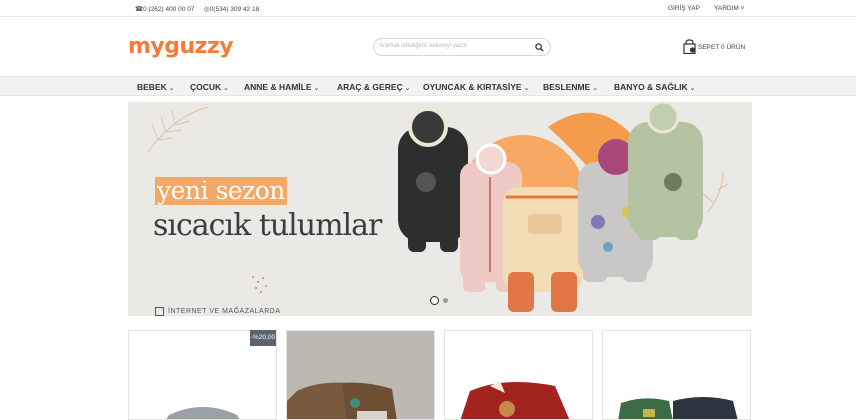 Image resolution: width=856 pixels, height=420 pixels. I want to click on nav-item-banyo-saglik: BANYO & SAĞLIK ⌄, so click(655, 87).